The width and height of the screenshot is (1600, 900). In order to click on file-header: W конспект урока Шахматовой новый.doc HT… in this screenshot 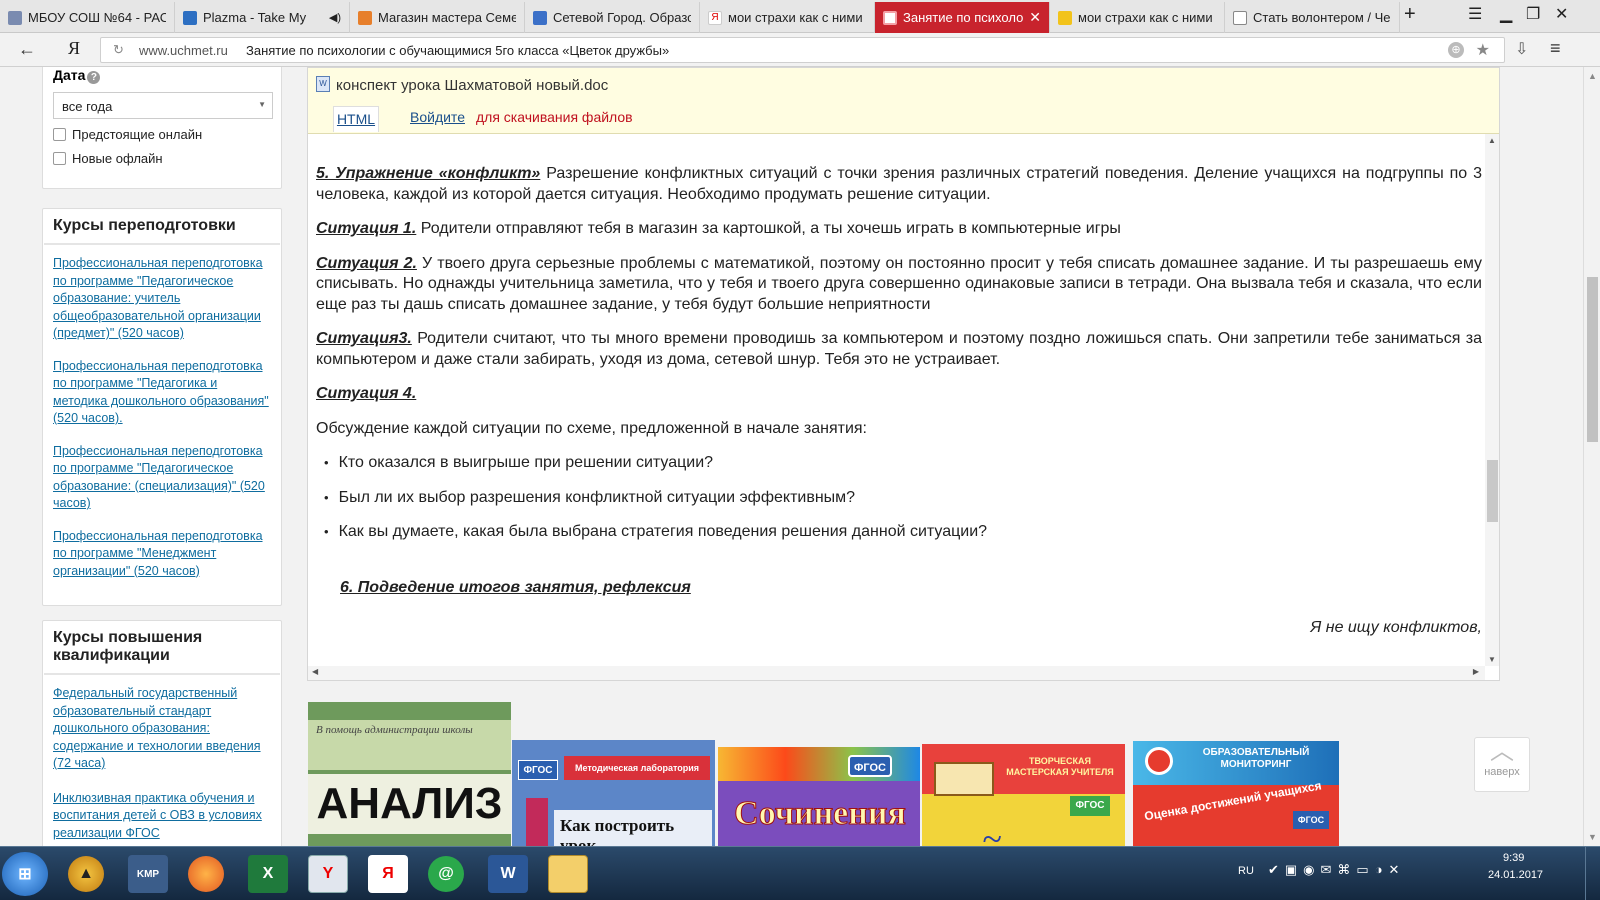, I will do `click(903, 101)`.